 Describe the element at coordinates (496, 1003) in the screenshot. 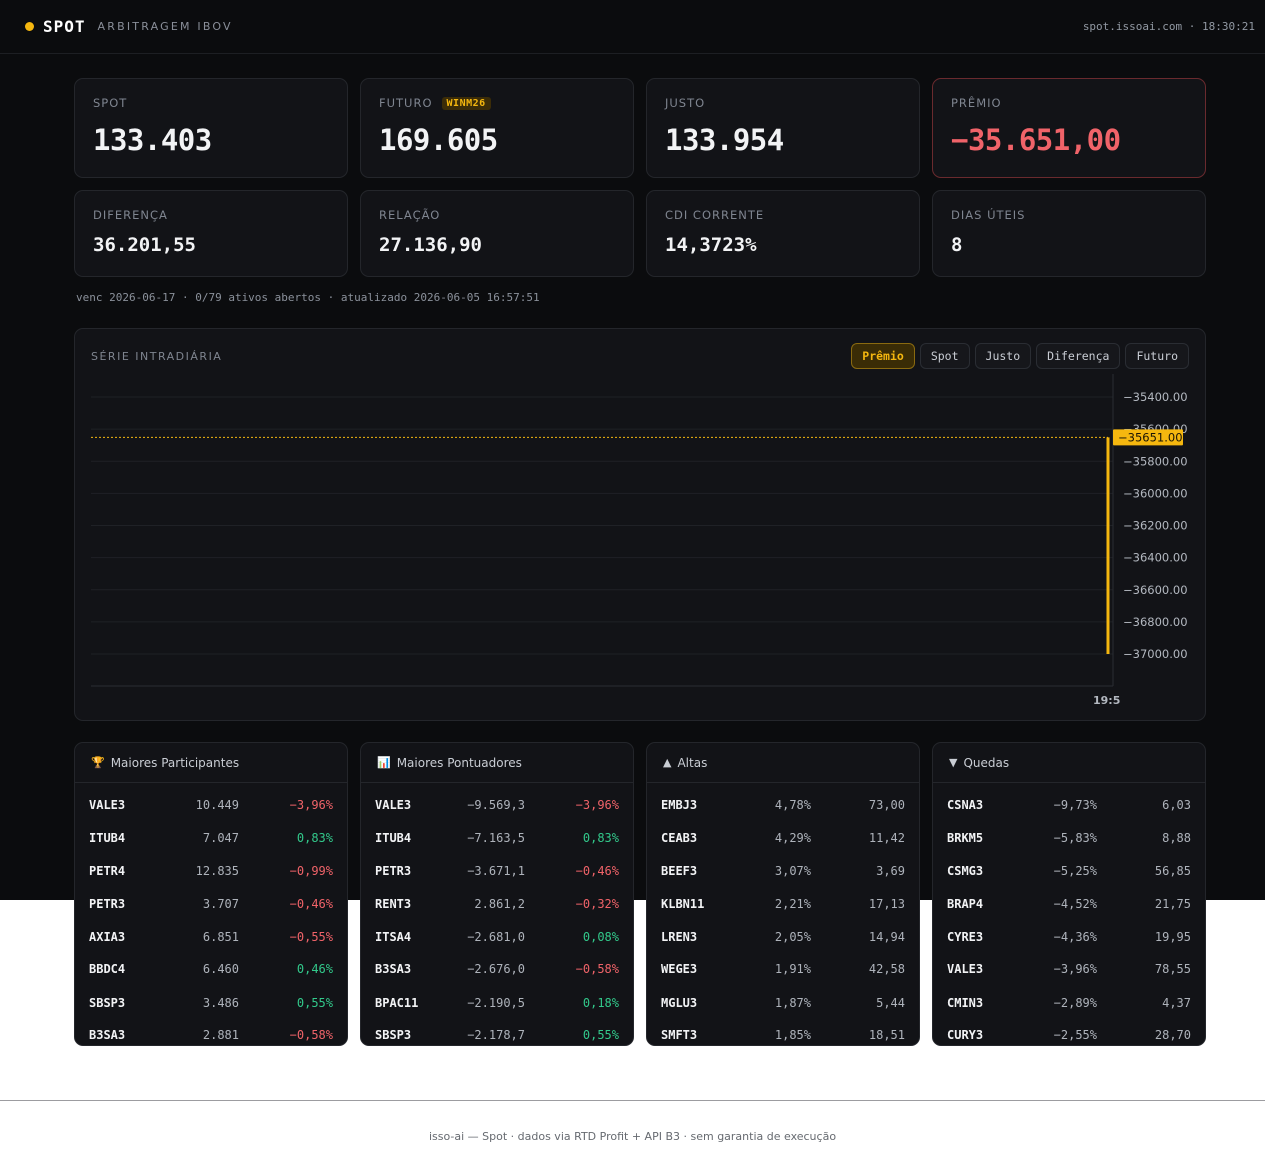

I see `points-value: −2.190,5` at that location.